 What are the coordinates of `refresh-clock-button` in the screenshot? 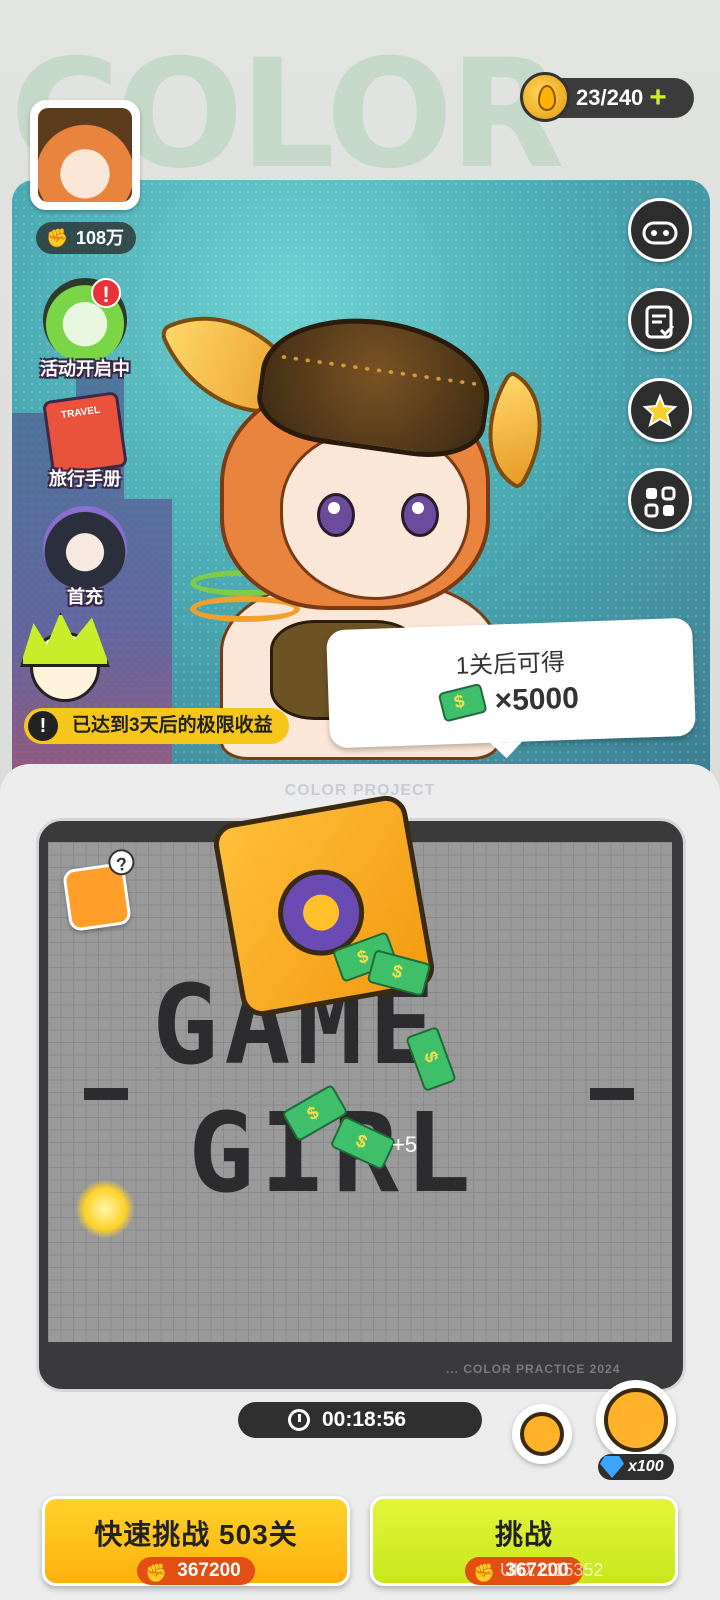 It's located at (542, 1434).